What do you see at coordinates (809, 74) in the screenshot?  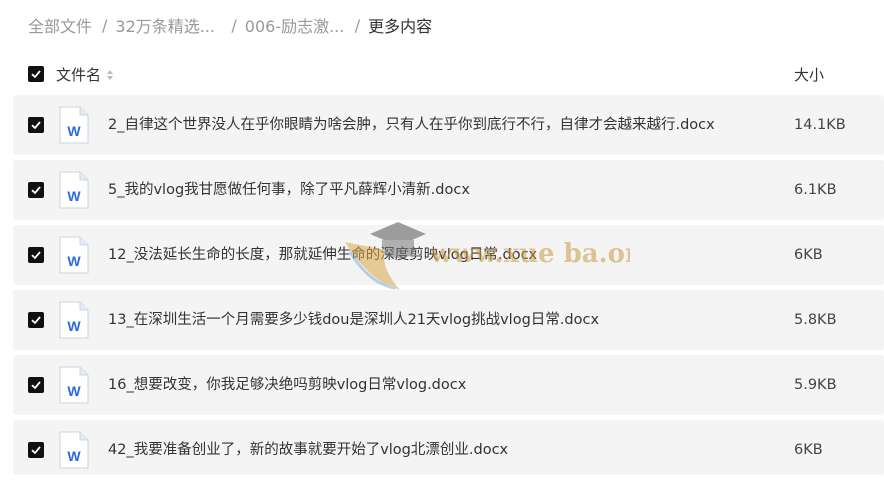 I see `column-header-size: 大小` at bounding box center [809, 74].